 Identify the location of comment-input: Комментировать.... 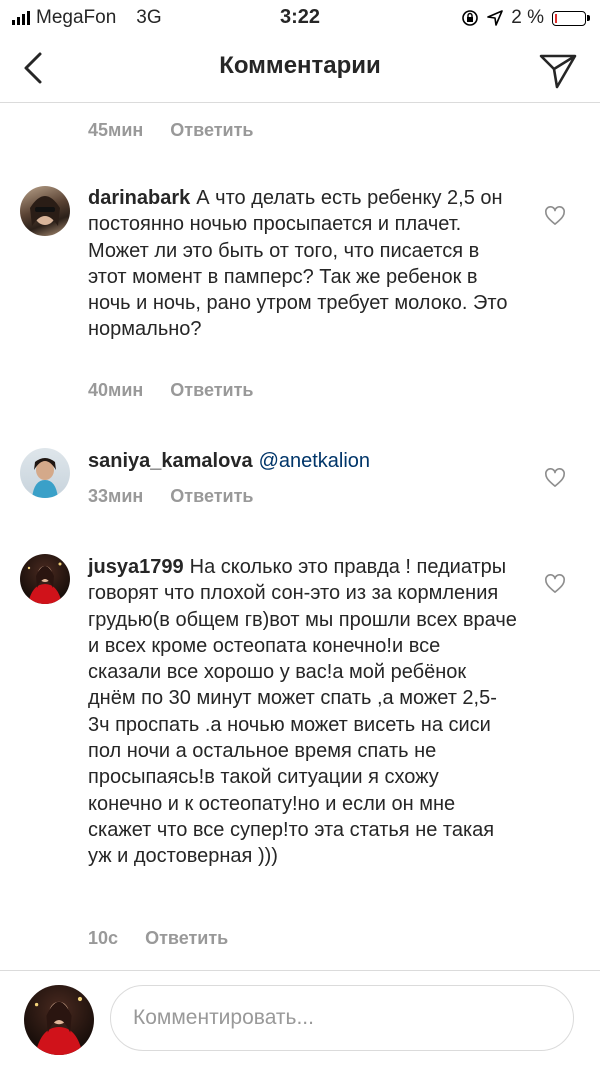
(342, 1018).